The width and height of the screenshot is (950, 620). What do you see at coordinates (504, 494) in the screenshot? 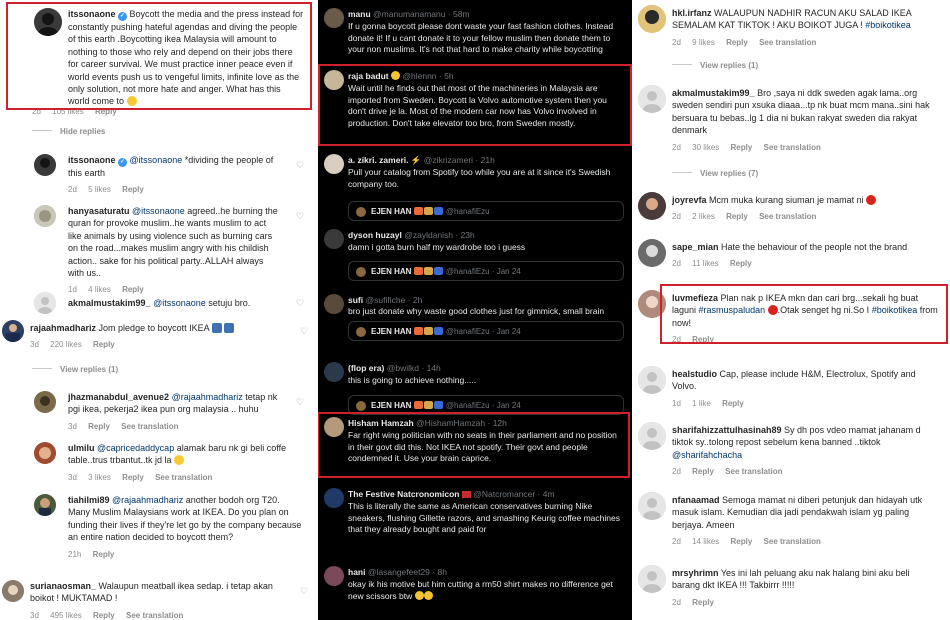
I see `tweet-handle: @Natcromancer` at bounding box center [504, 494].